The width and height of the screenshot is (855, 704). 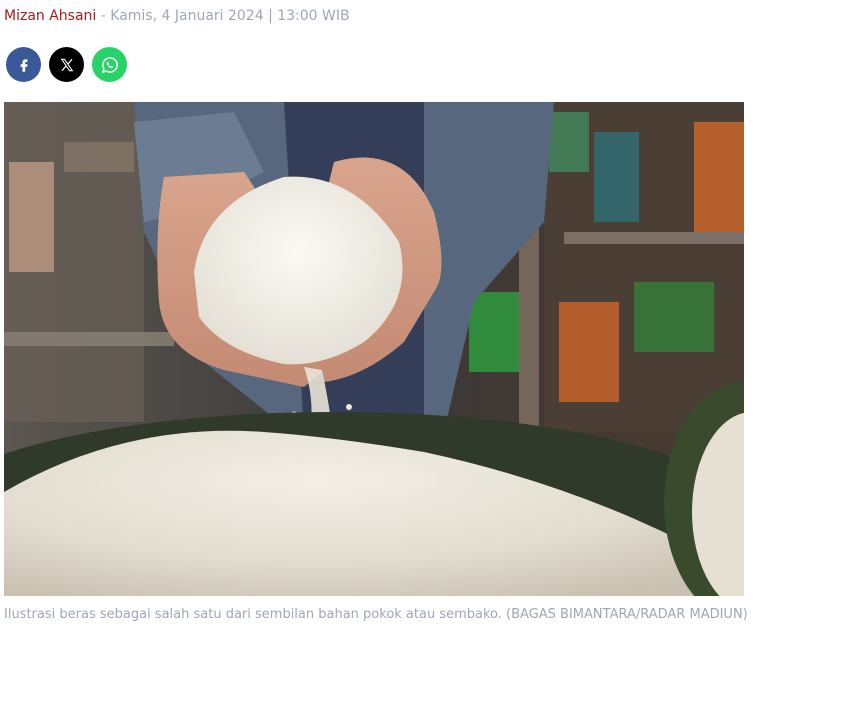 I want to click on facebook-icon, so click(x=24, y=65).